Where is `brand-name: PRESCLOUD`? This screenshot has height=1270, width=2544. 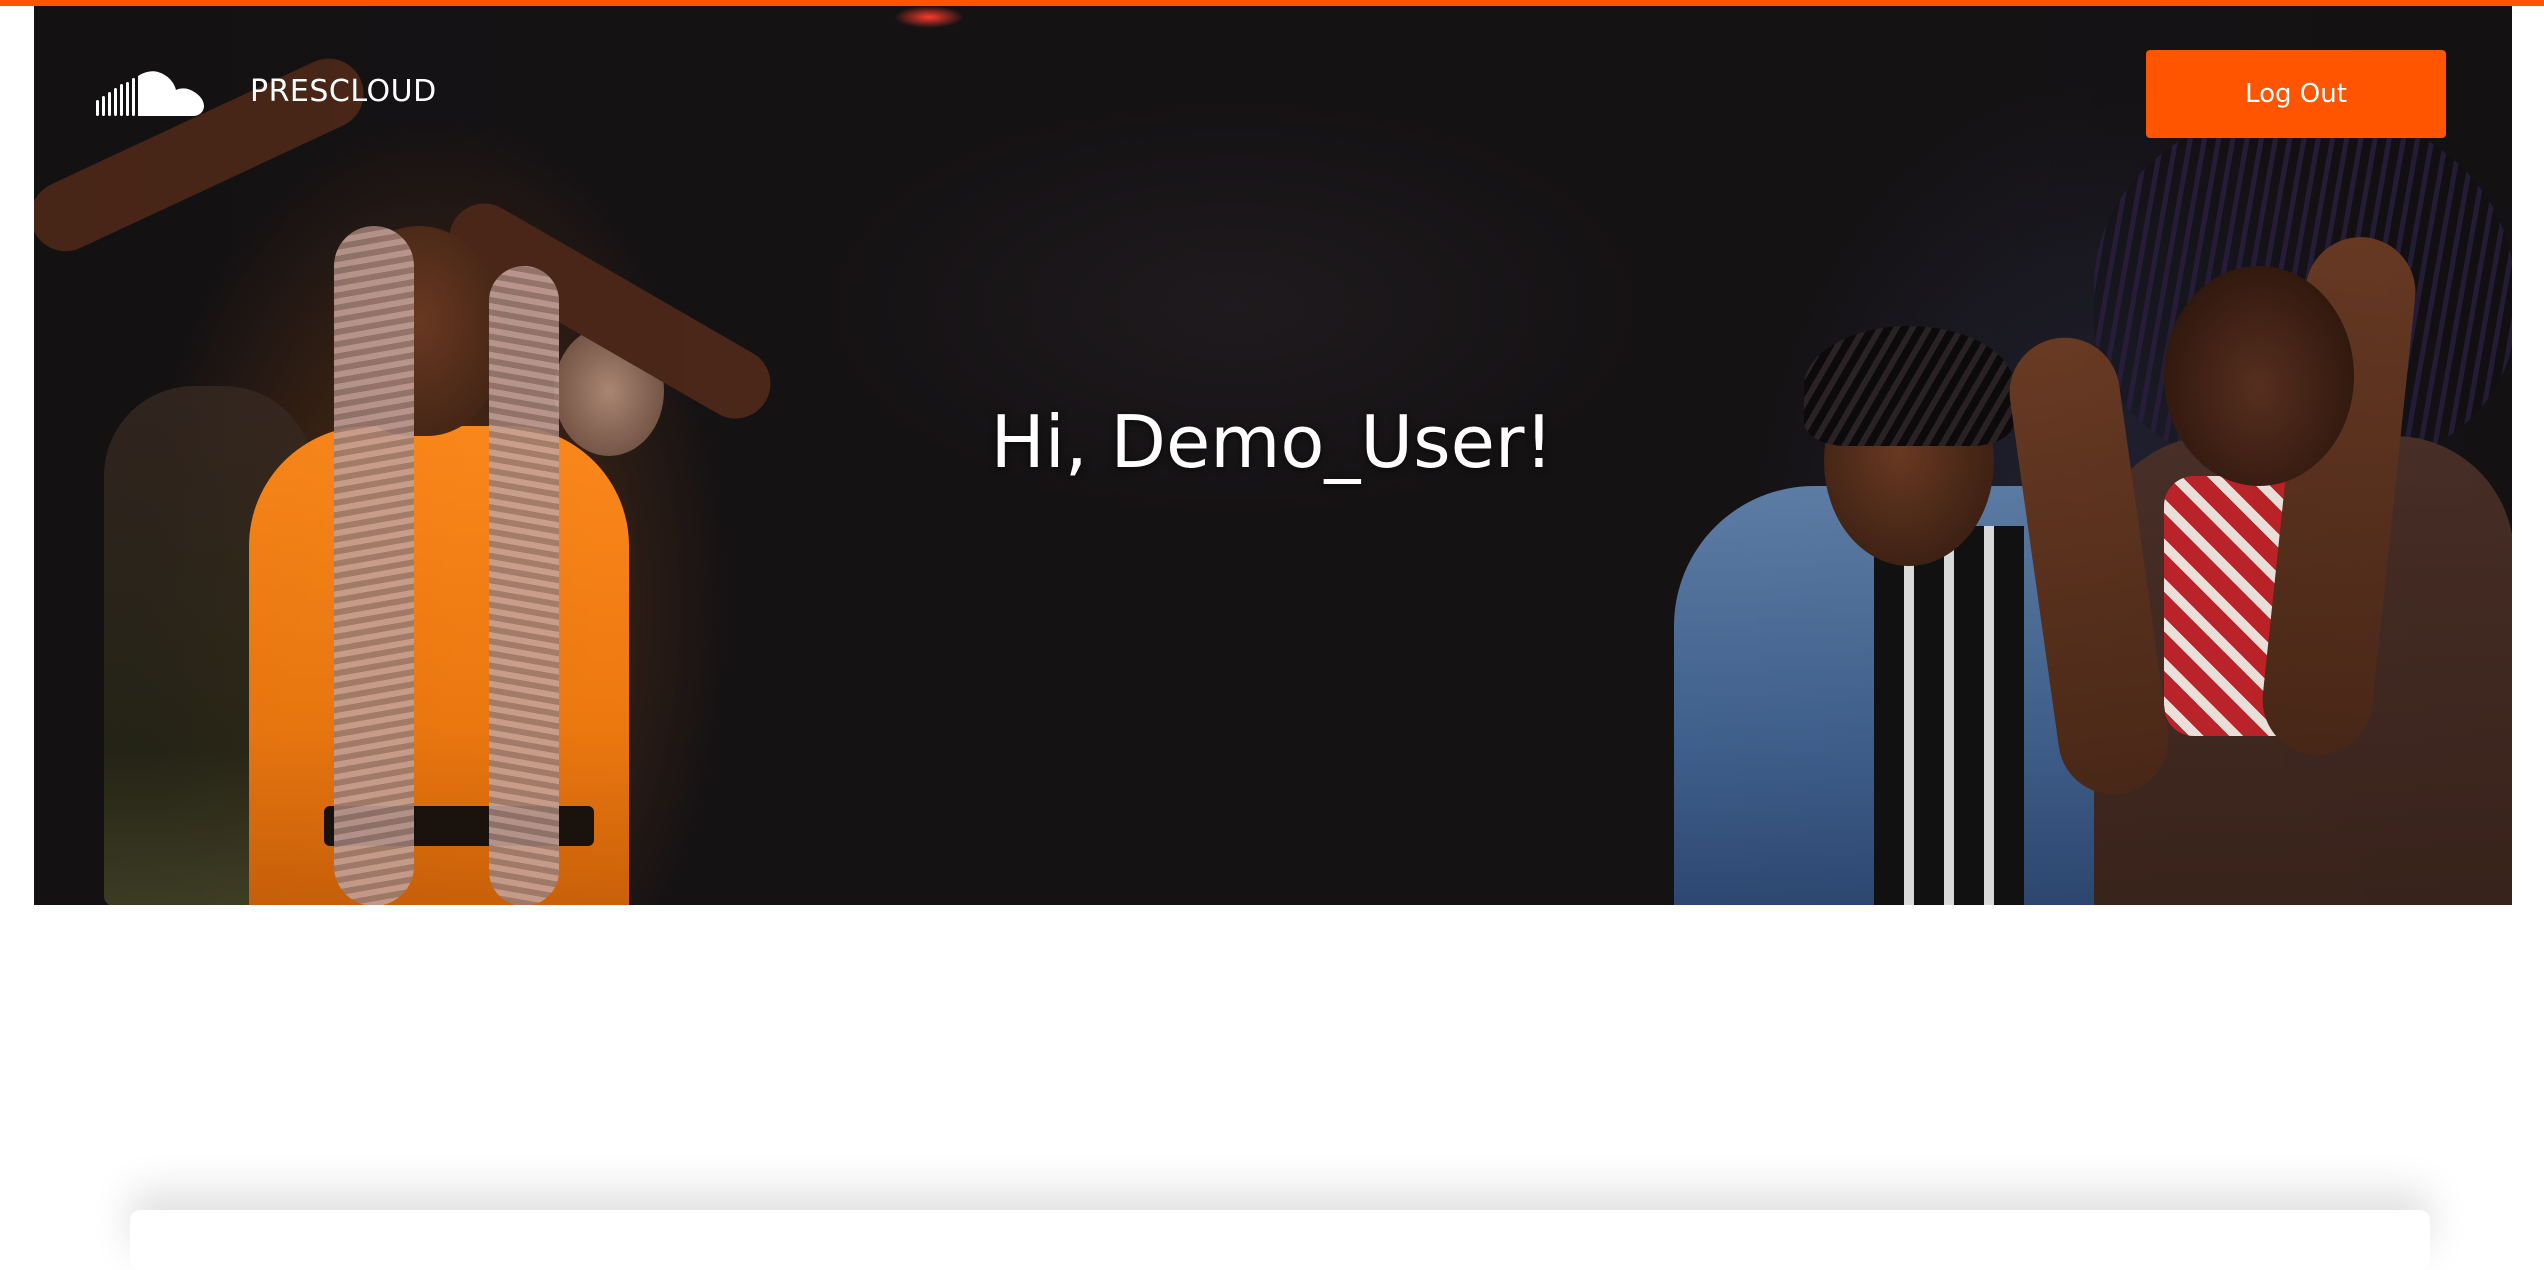
brand-name: PRESCLOUD is located at coordinates (343, 91).